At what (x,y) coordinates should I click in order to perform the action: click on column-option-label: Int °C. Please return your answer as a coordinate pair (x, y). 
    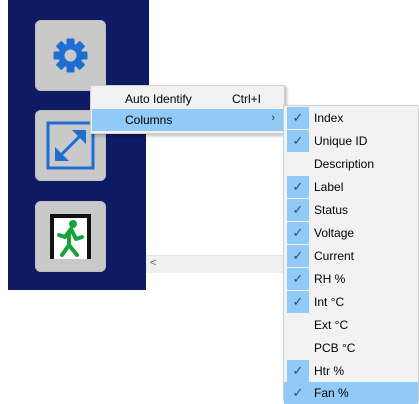
    Looking at the image, I should click on (329, 302).